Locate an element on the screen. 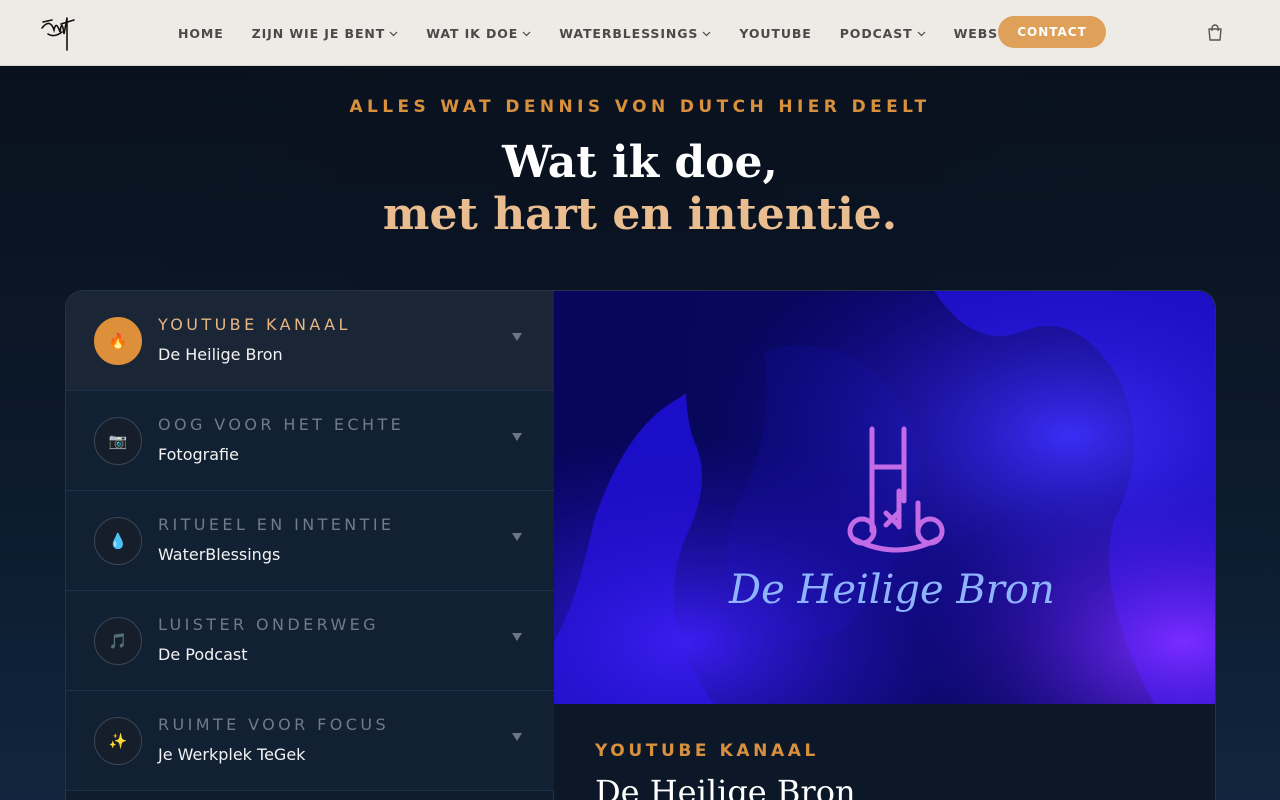 This screenshot has height=800, width=1280. music-note-icon: 🎵 is located at coordinates (118, 641).